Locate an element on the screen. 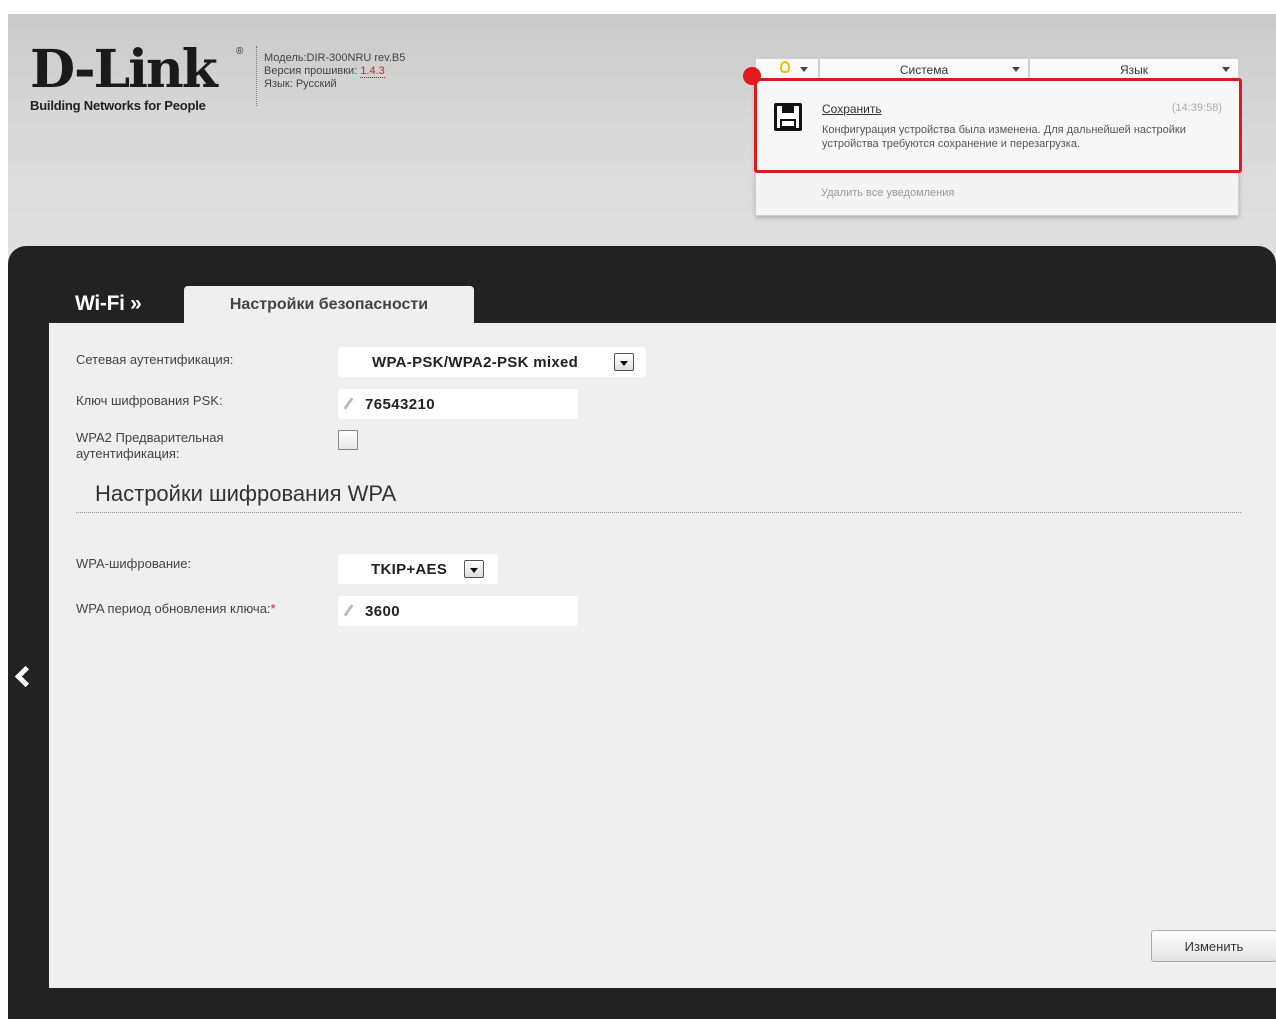 The height and width of the screenshot is (1019, 1276). system-menu-label: Система is located at coordinates (924, 70).